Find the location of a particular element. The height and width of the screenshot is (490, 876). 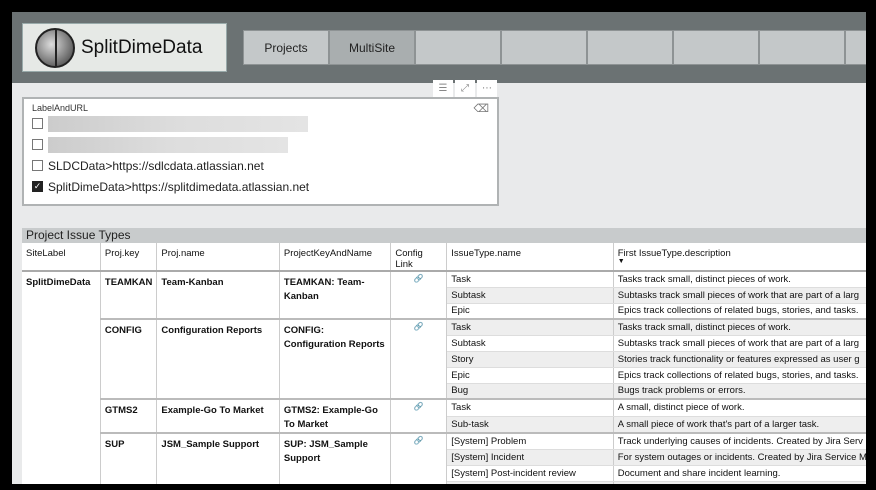

project-key-and-name-cell: GTMS2: Example-Go To Market is located at coordinates (335, 416).